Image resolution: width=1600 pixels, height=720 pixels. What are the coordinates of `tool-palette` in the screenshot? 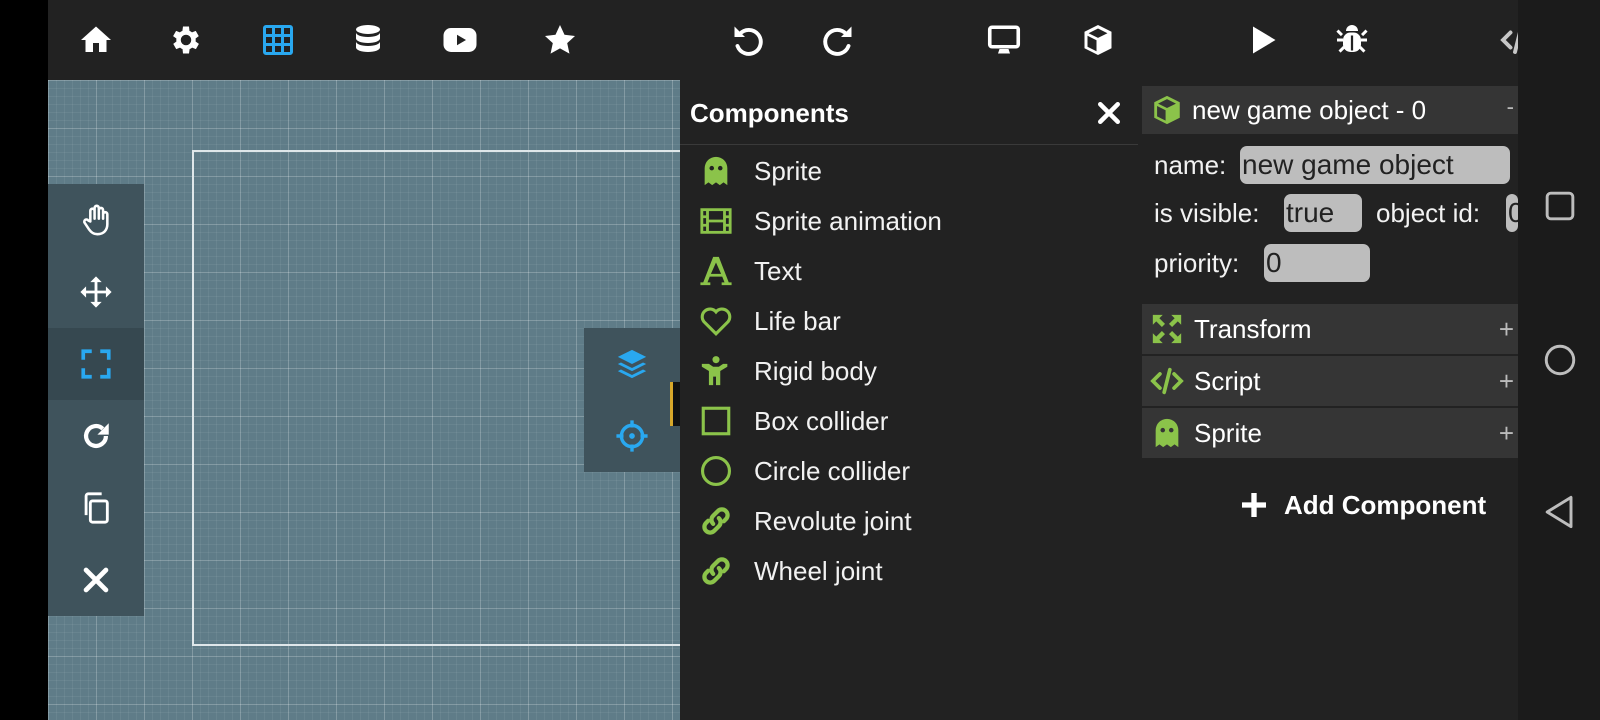 It's located at (96, 400).